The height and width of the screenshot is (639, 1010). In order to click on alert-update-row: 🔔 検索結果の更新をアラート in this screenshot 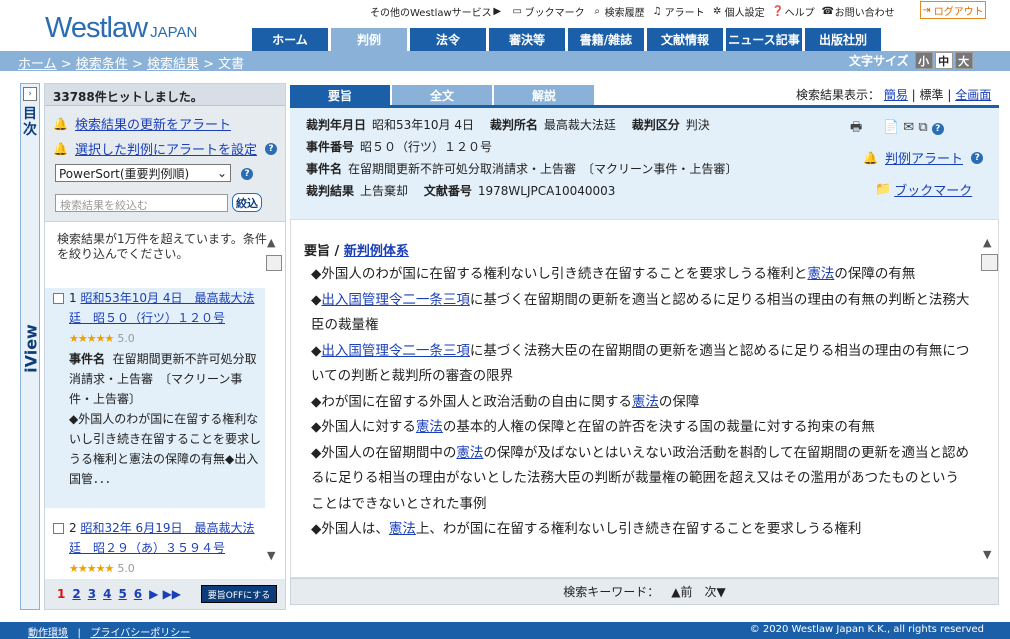, I will do `click(142, 124)`.